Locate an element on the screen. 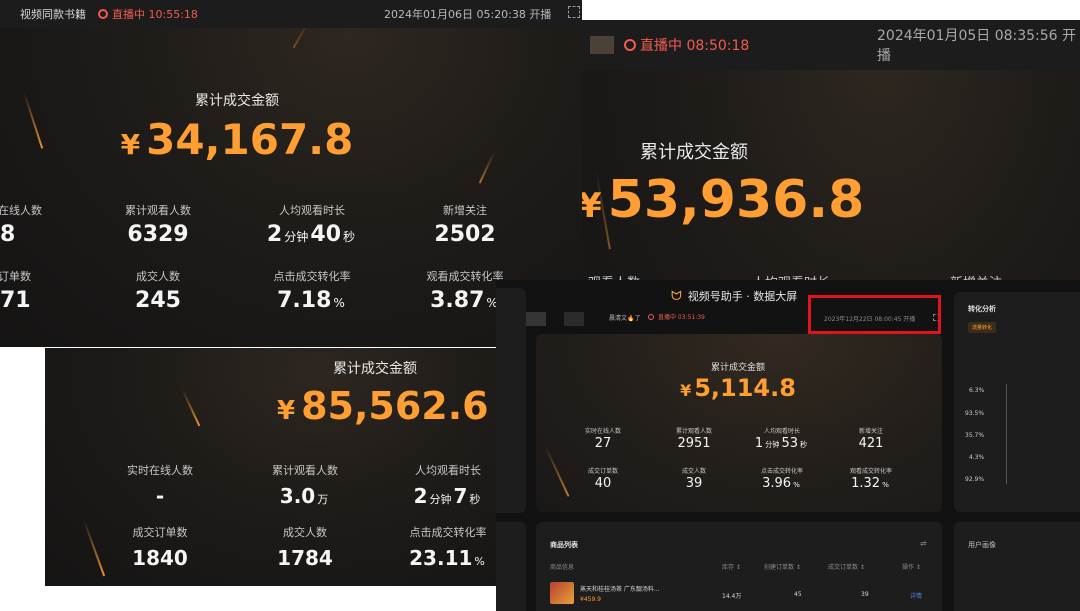 This screenshot has width=1080, height=611. conversion-percent: 6.3% is located at coordinates (977, 390).